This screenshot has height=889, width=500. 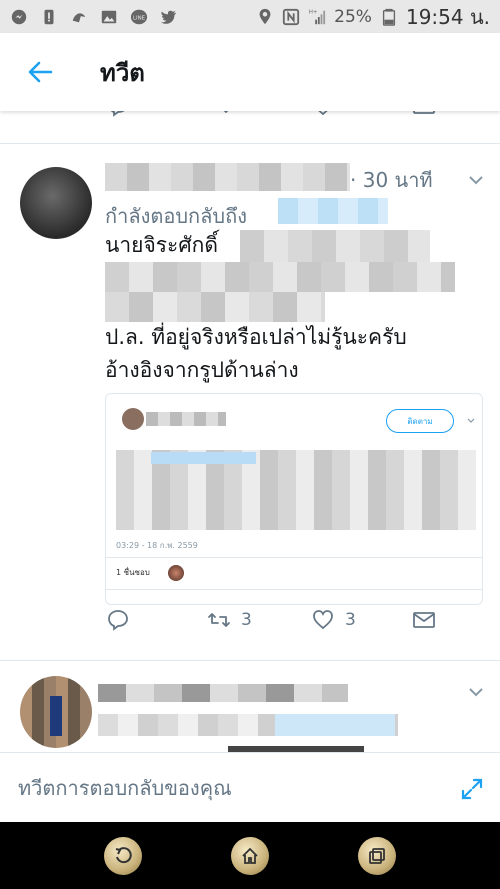 I want to click on messenger-icon, so click(x=19, y=17).